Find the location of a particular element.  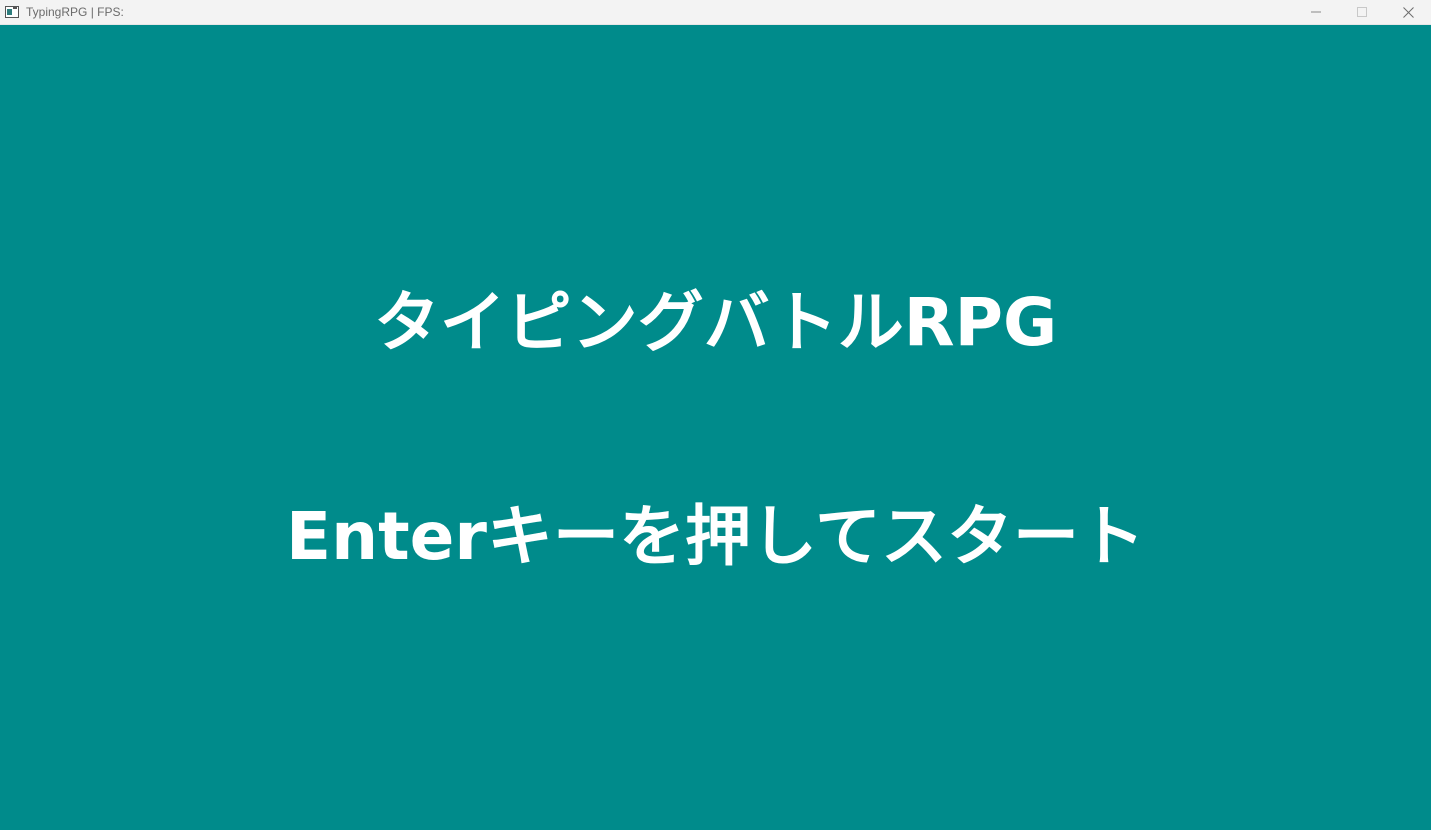

window-controls is located at coordinates (1362, 12).